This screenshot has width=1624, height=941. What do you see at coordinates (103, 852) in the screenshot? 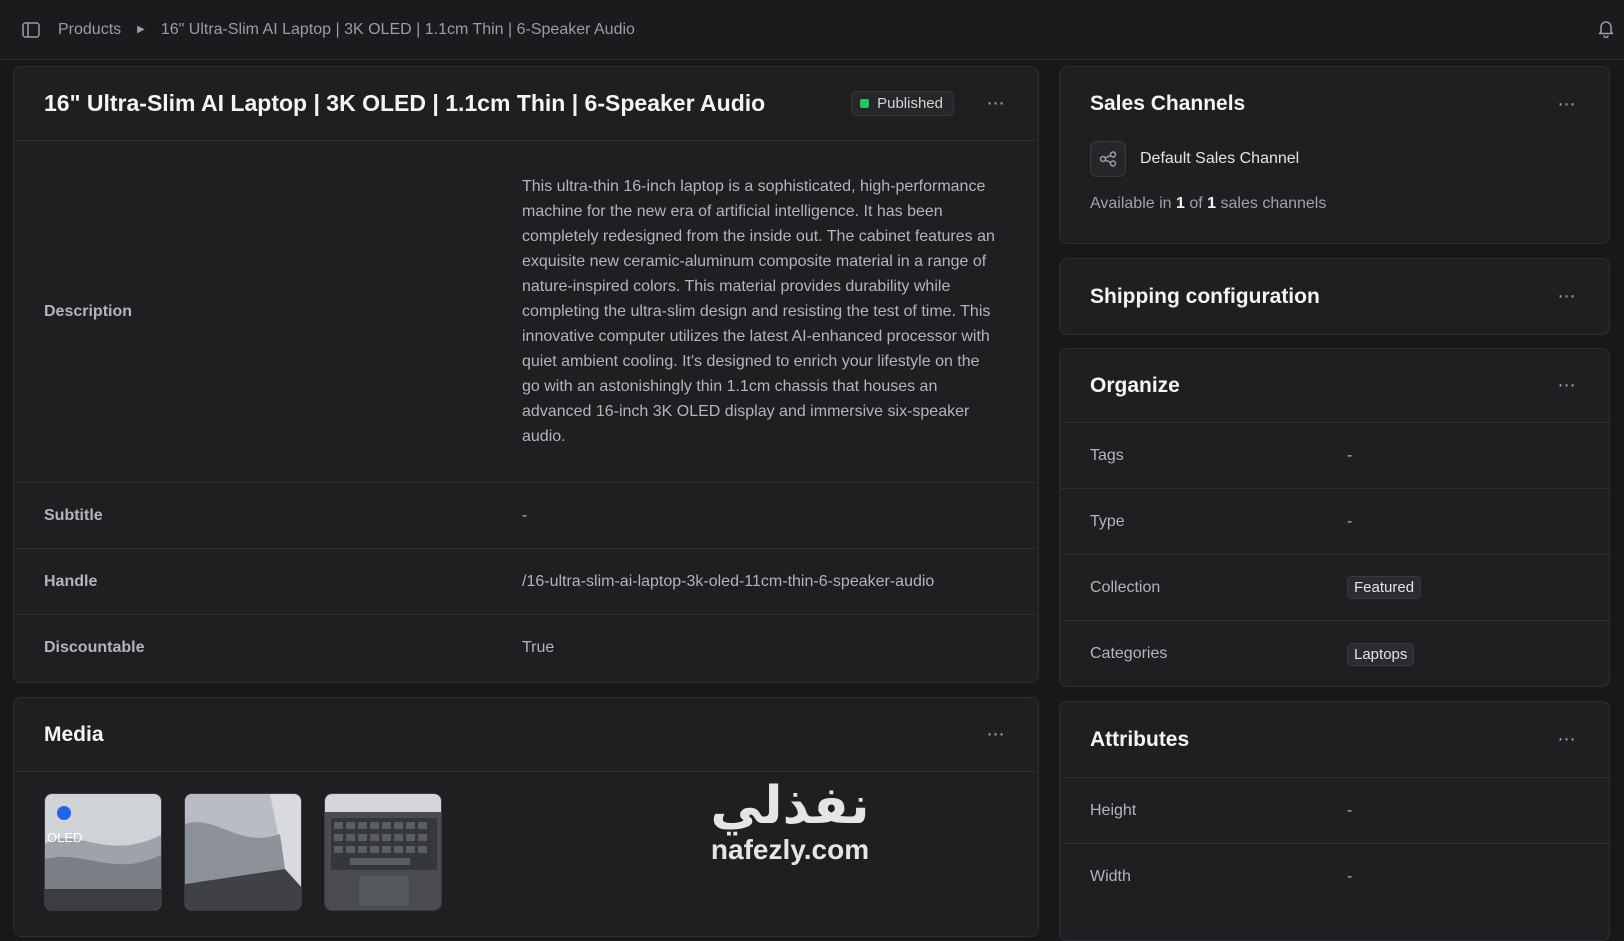
I see `media-thumbnail-1: OLED` at bounding box center [103, 852].